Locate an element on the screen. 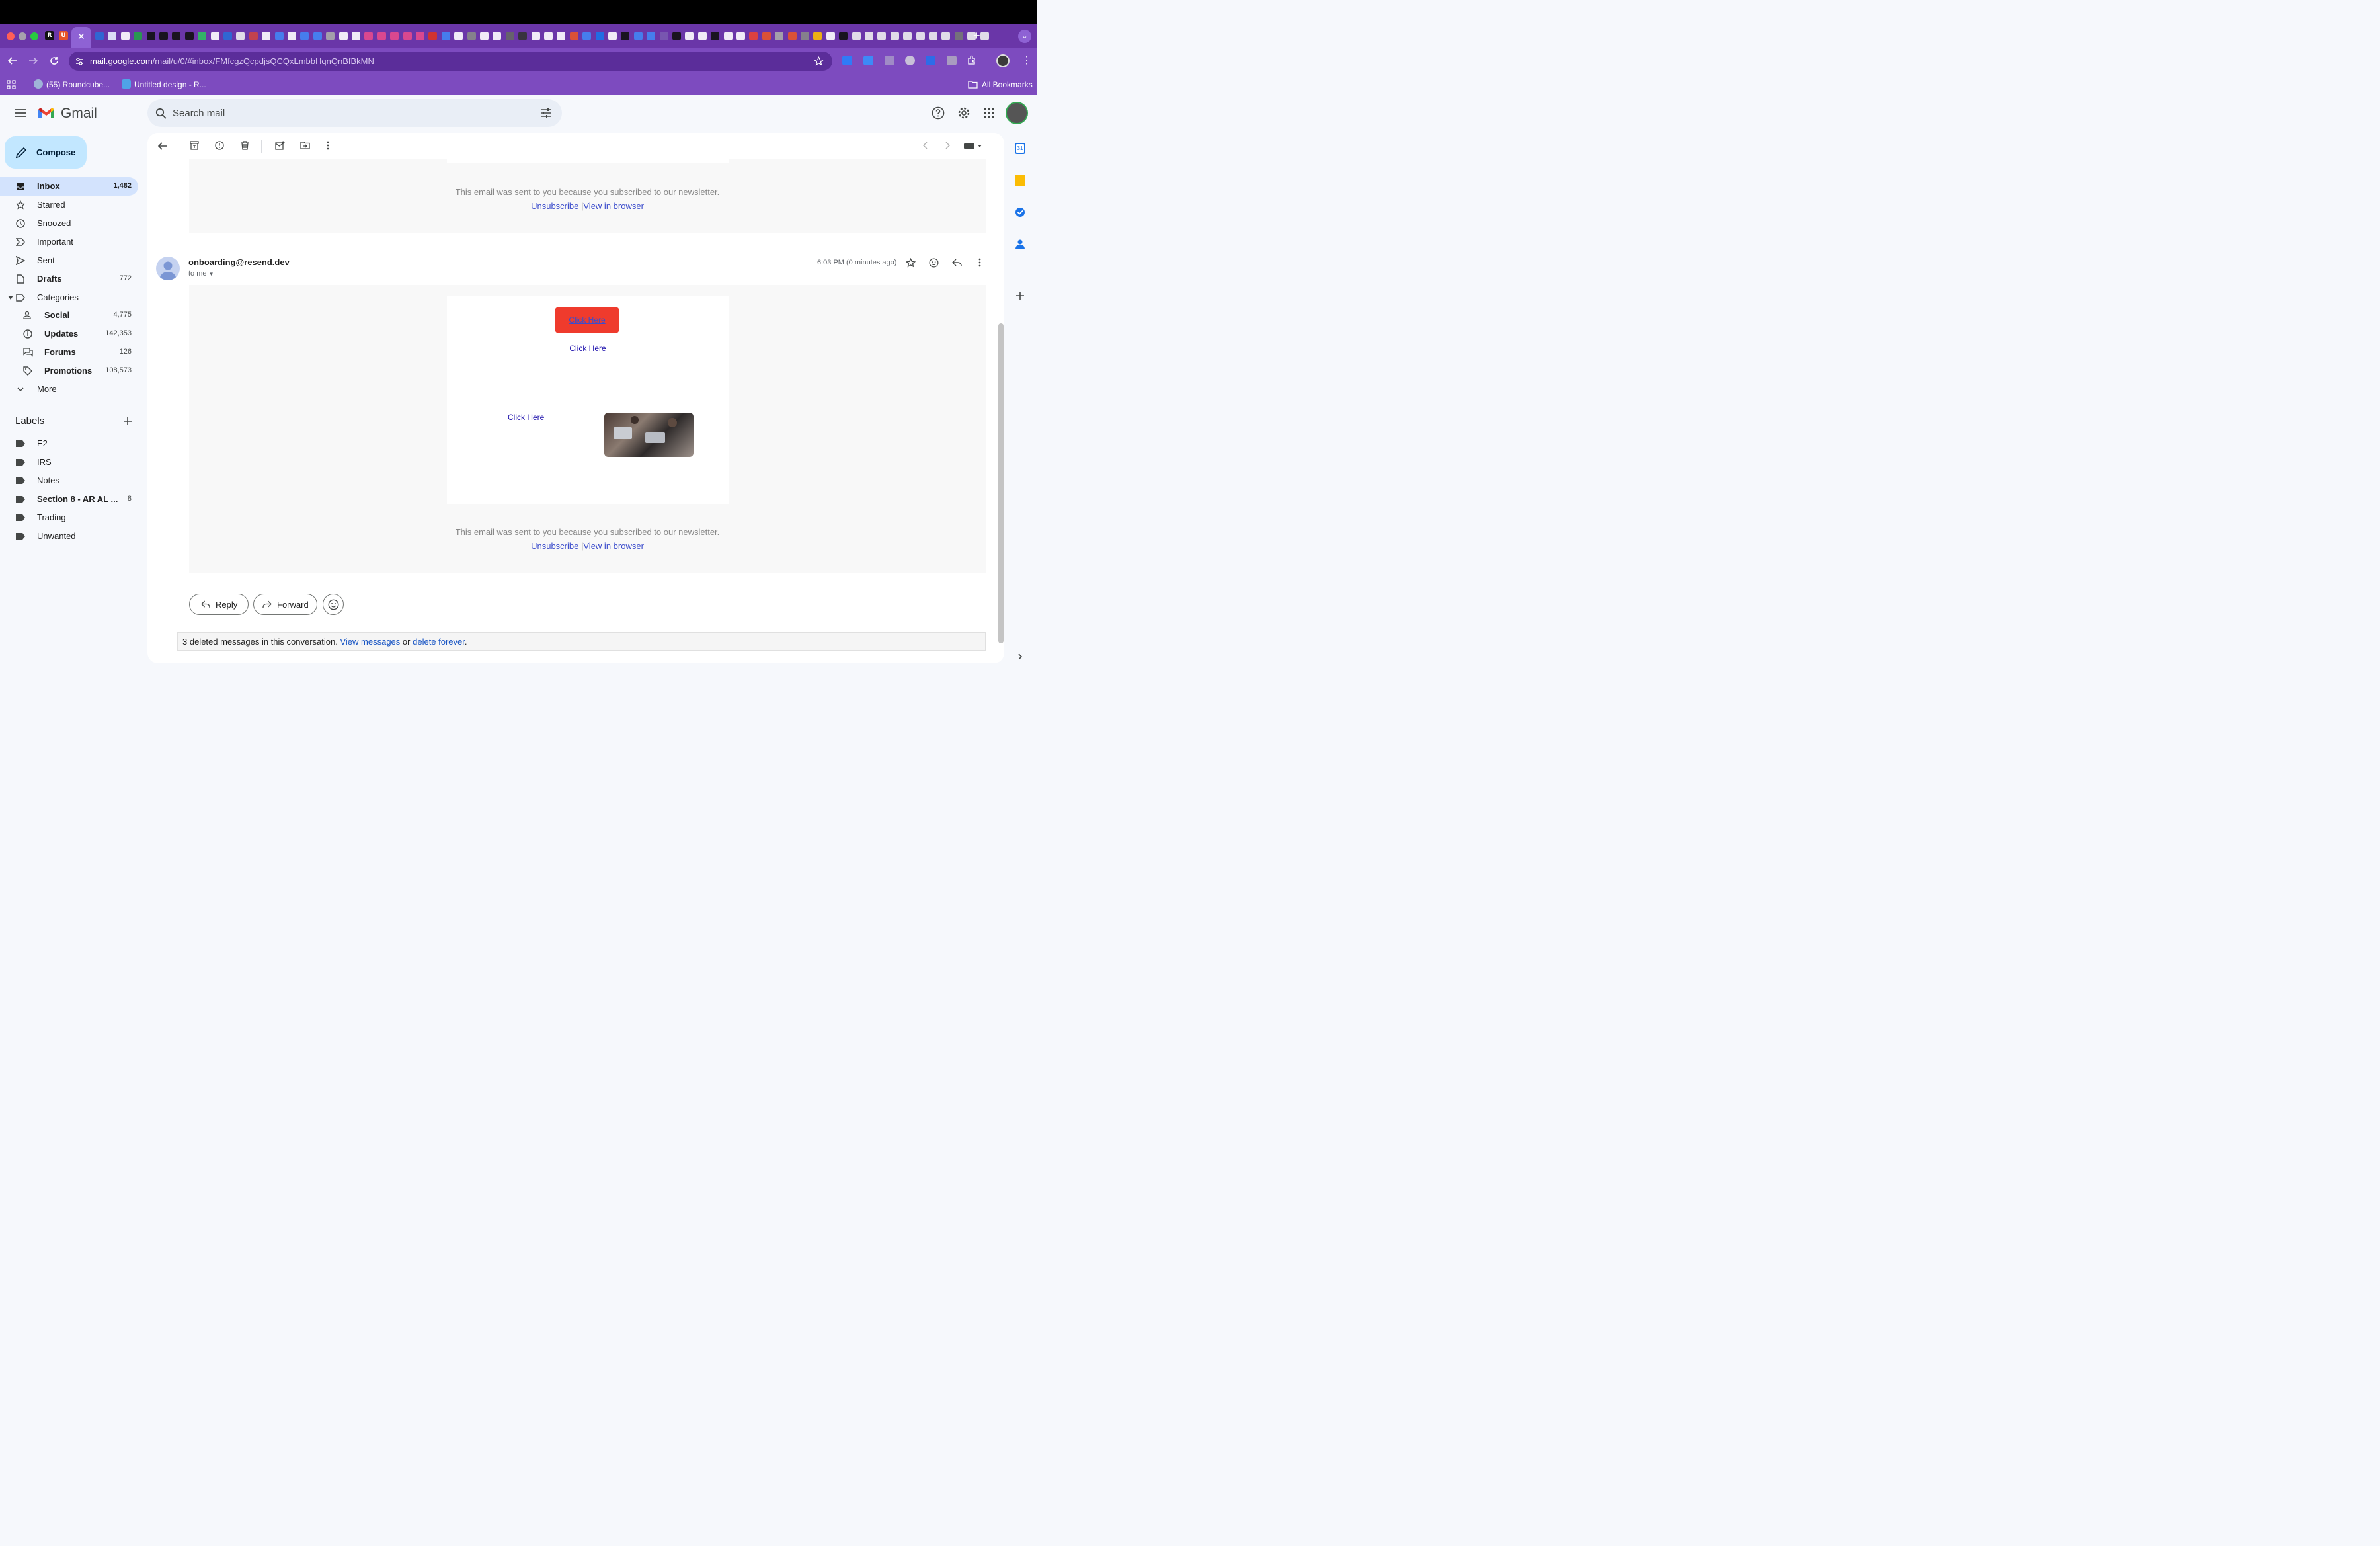 The image size is (2380, 1546). archive-icon is located at coordinates (194, 145).